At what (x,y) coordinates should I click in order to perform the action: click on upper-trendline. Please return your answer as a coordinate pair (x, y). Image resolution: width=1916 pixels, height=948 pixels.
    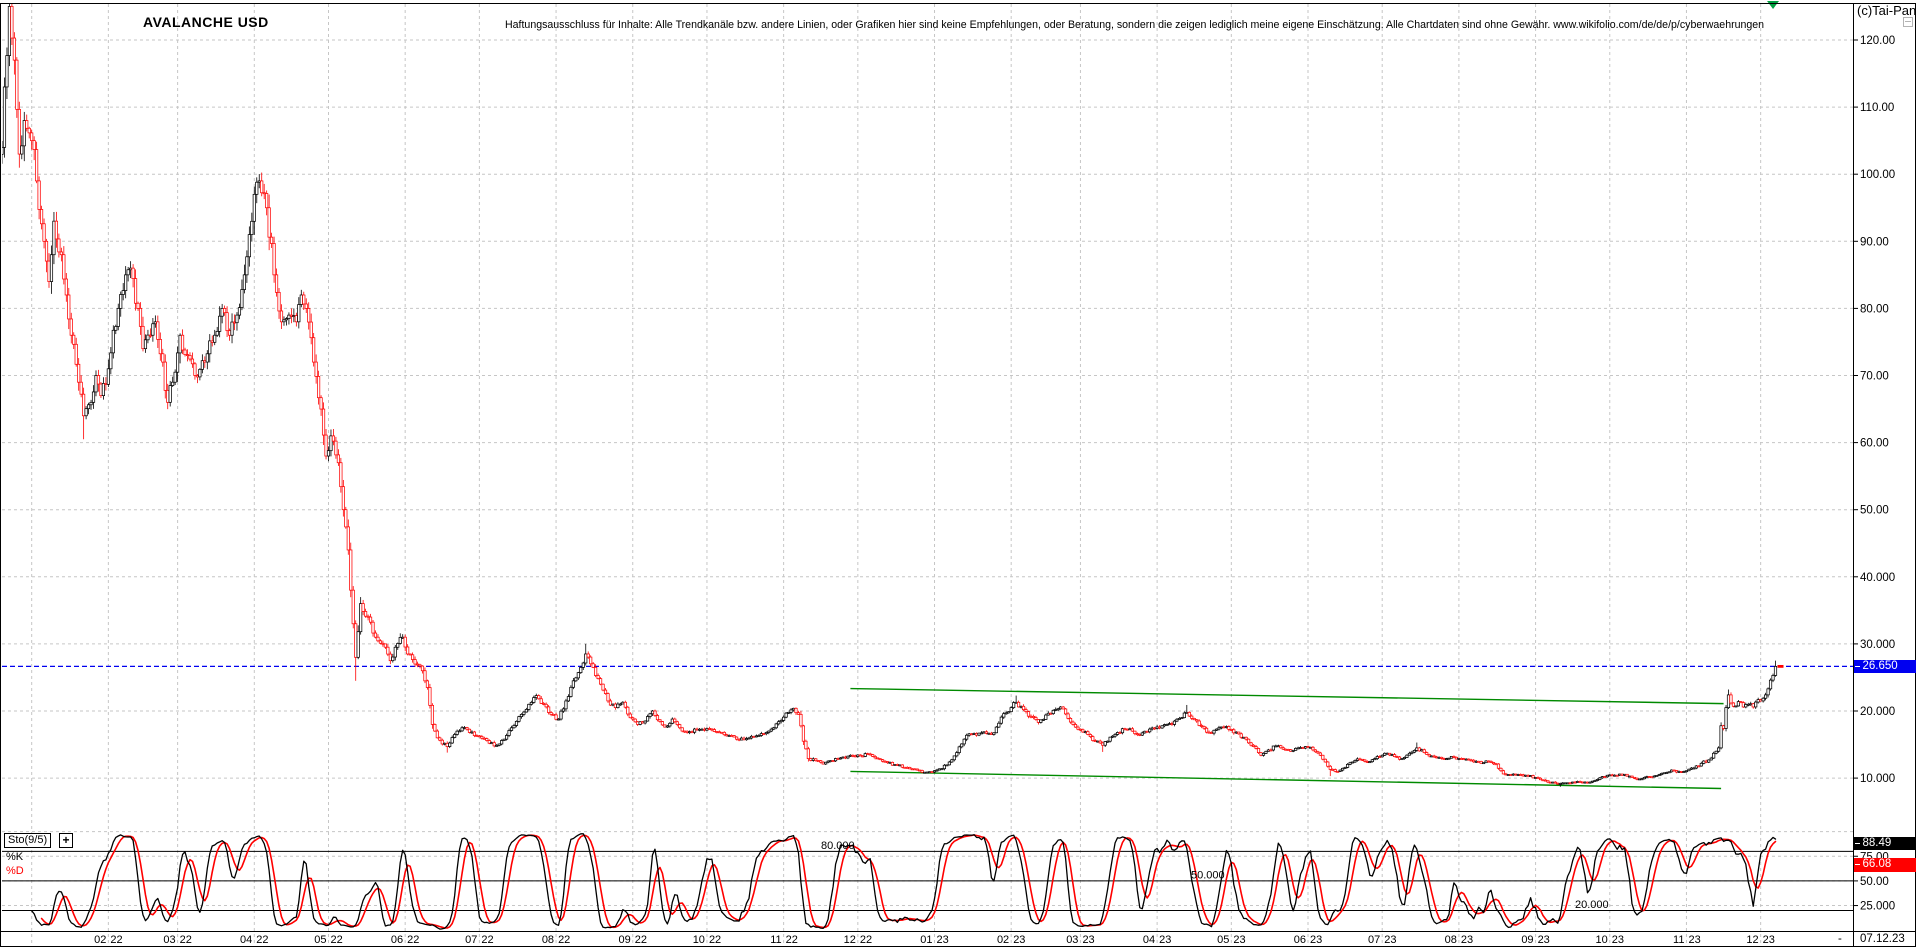
    Looking at the image, I should click on (1287, 696).